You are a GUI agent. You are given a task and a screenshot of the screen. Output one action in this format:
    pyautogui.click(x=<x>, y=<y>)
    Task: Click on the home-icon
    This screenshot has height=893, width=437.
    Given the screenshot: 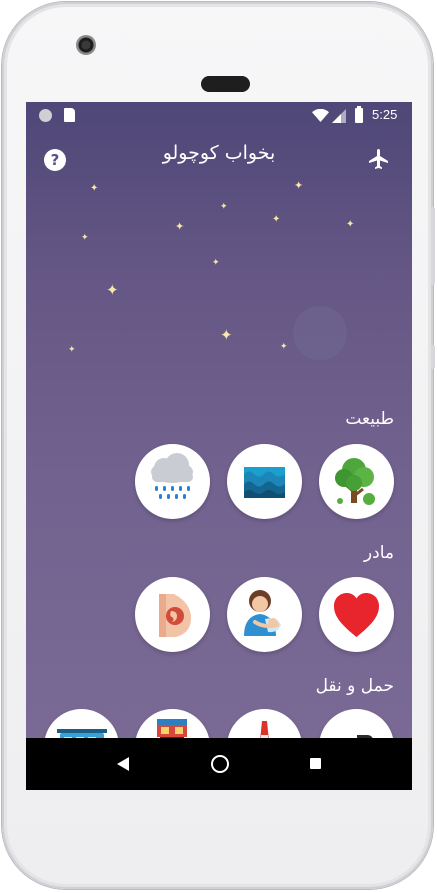 What is the action you would take?
    pyautogui.click(x=220, y=764)
    